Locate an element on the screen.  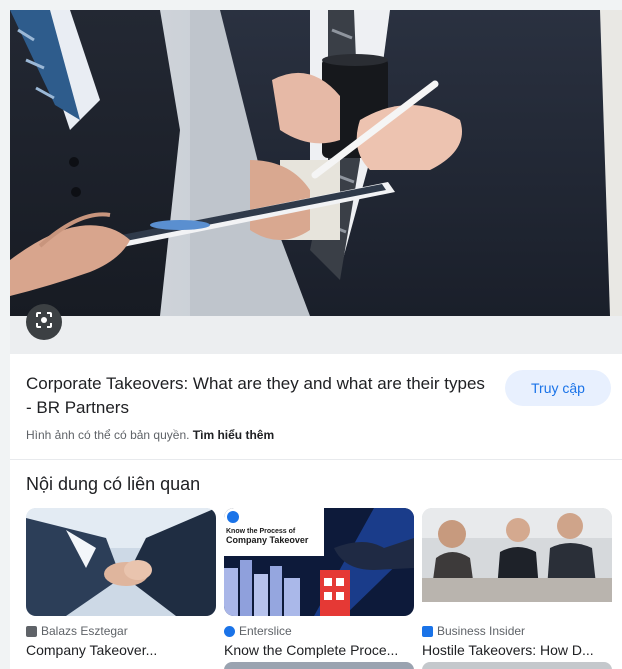
related-heading: Nội dung có liên quan is located at coordinates (113, 484).